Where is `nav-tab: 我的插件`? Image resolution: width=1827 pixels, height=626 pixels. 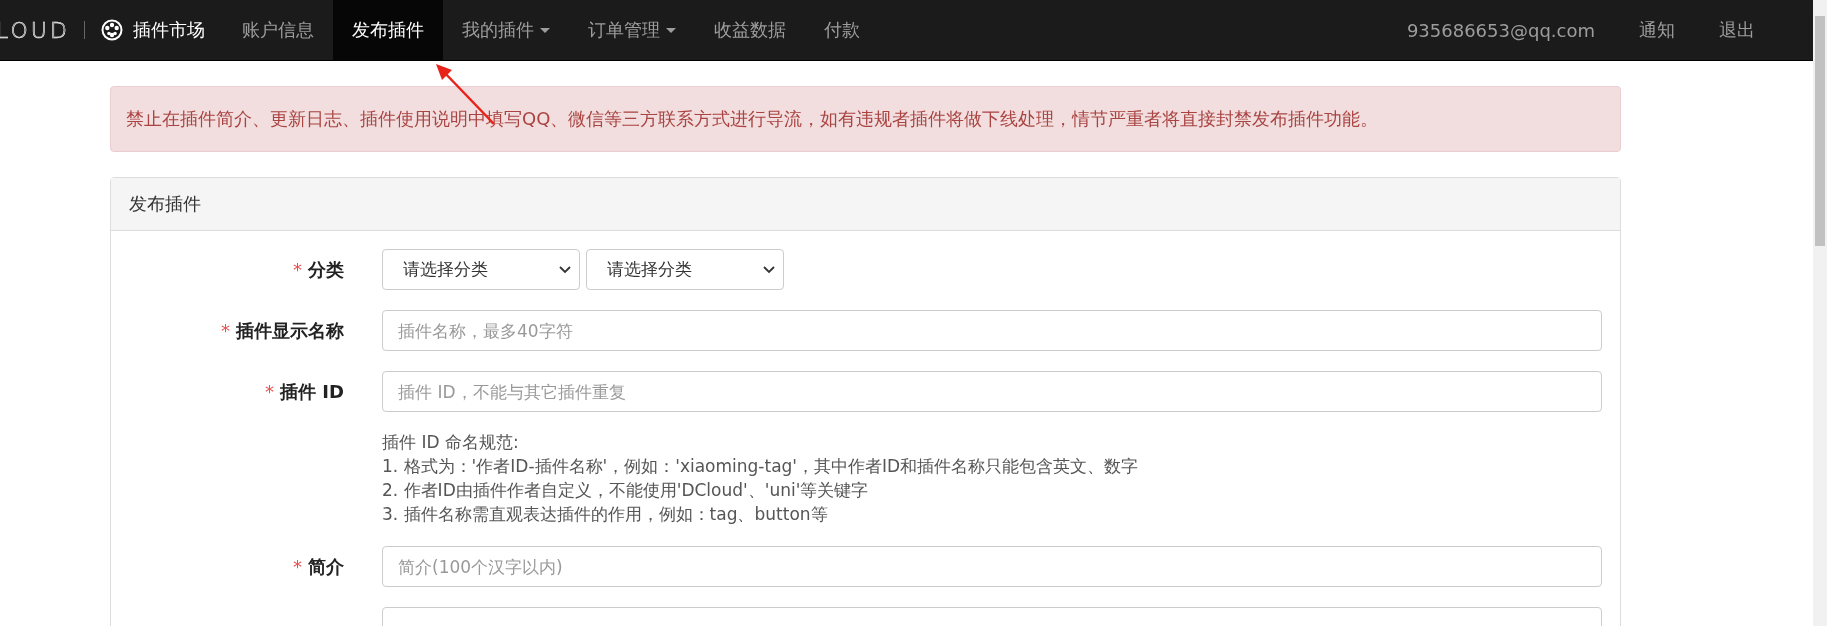
nav-tab: 我的插件 is located at coordinates (505, 30).